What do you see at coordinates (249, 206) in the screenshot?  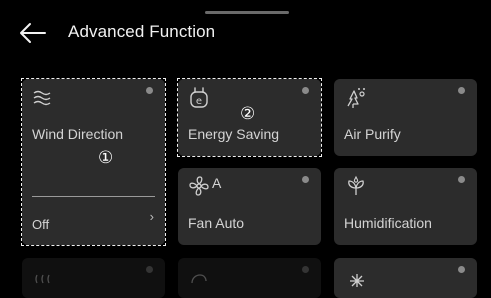 I see `fan-auto-card: A Fan Auto` at bounding box center [249, 206].